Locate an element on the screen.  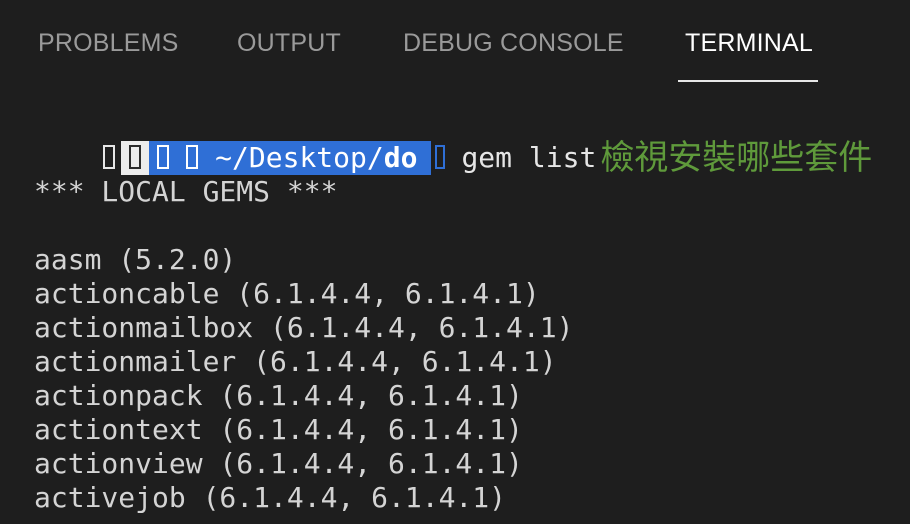
gem-line: actionview (6.1.4.4, 6.1.4.1) is located at coordinates (278, 463).